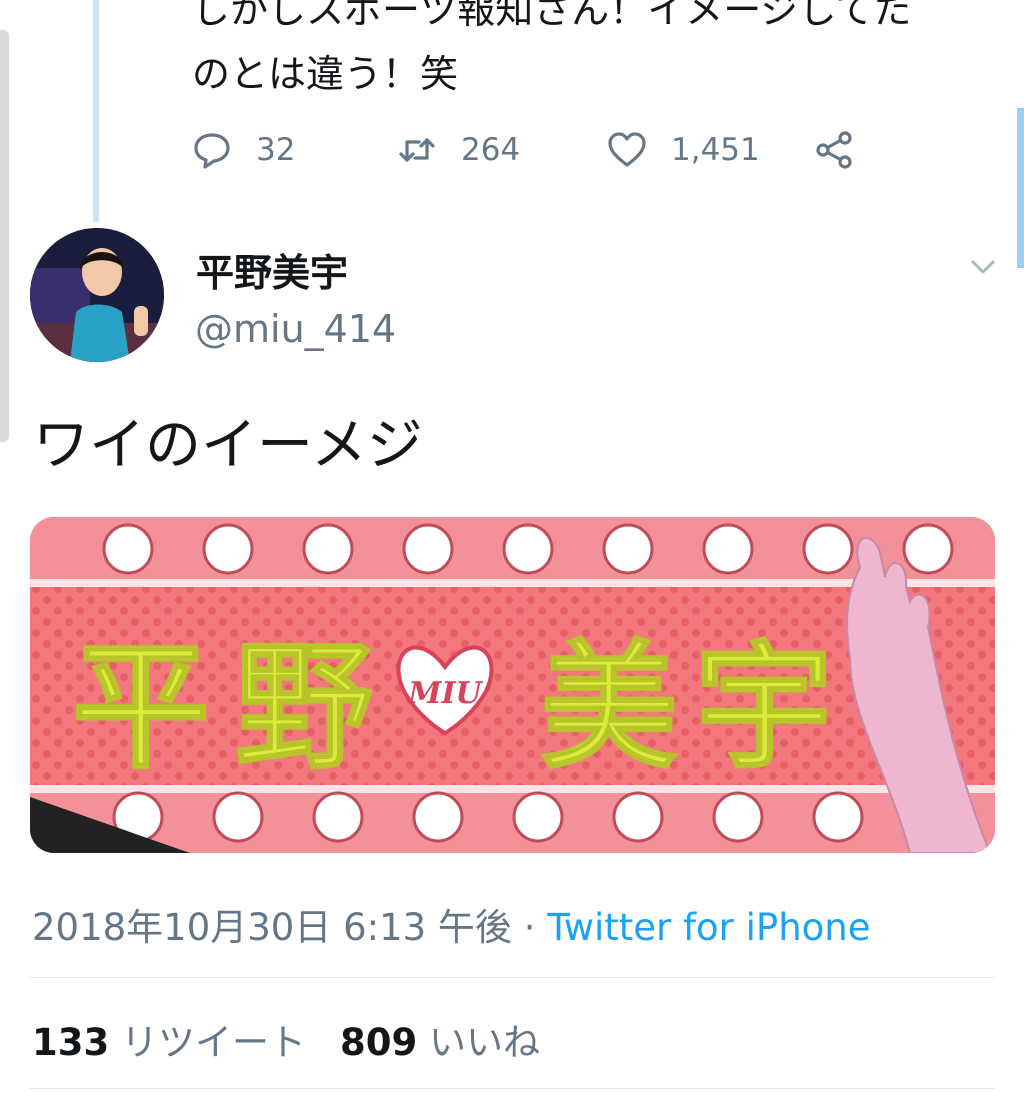 This screenshot has height=1093, width=1024. What do you see at coordinates (715, 150) in the screenshot?
I see `like-count: 1,451` at bounding box center [715, 150].